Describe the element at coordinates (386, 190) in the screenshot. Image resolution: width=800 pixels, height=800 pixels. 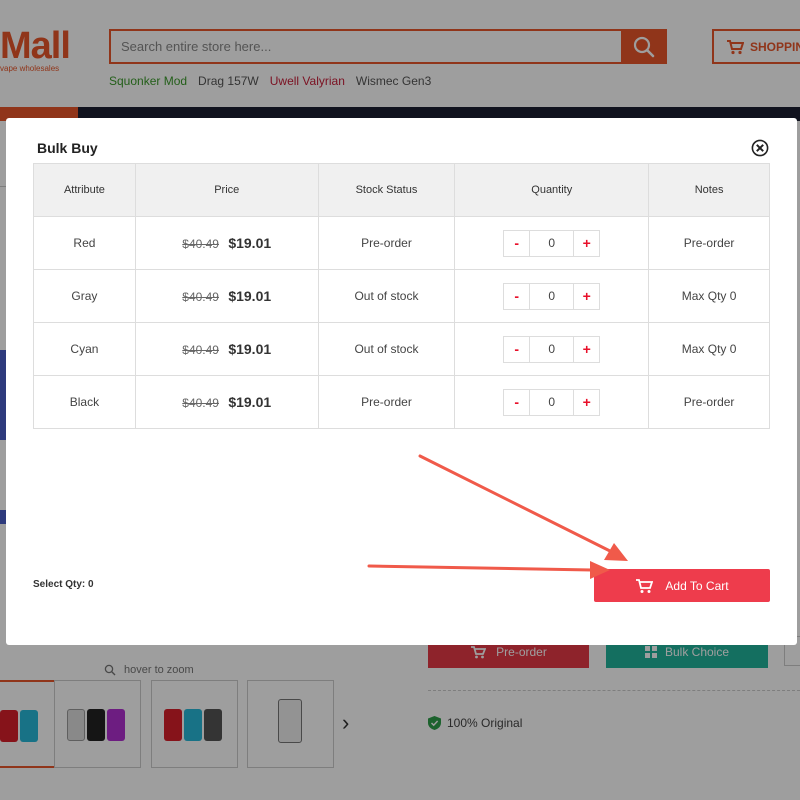
I see `column-header: Stock Status` at that location.